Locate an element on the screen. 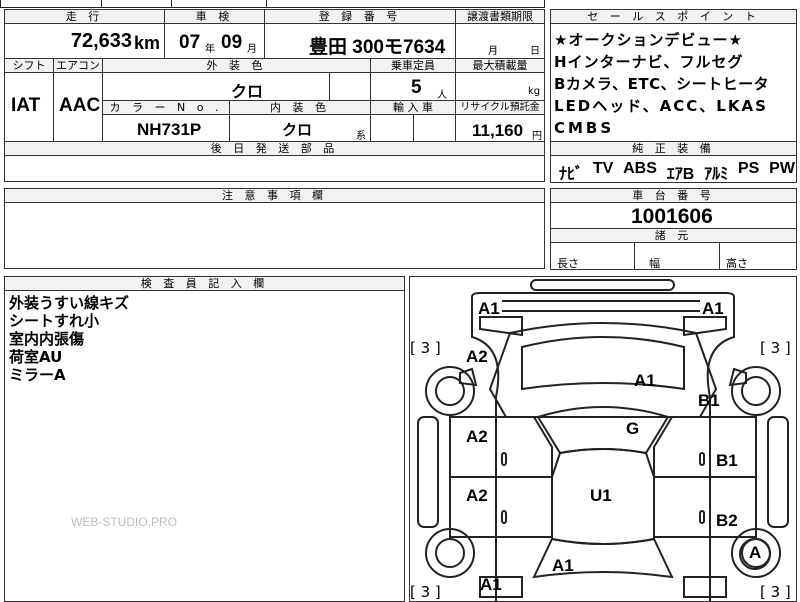 This screenshot has width=800, height=602. notes-body is located at coordinates (274, 235).